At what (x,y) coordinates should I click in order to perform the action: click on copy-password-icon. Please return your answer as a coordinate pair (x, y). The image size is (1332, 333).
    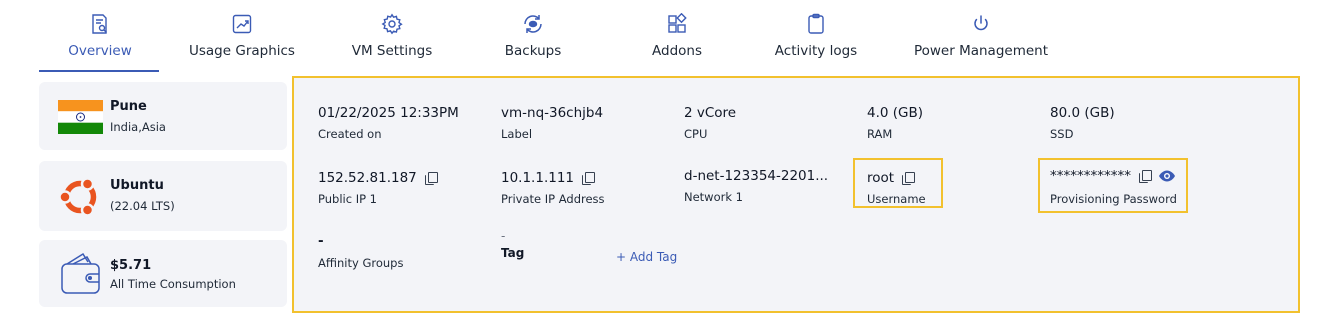
    Looking at the image, I should click on (1145, 176).